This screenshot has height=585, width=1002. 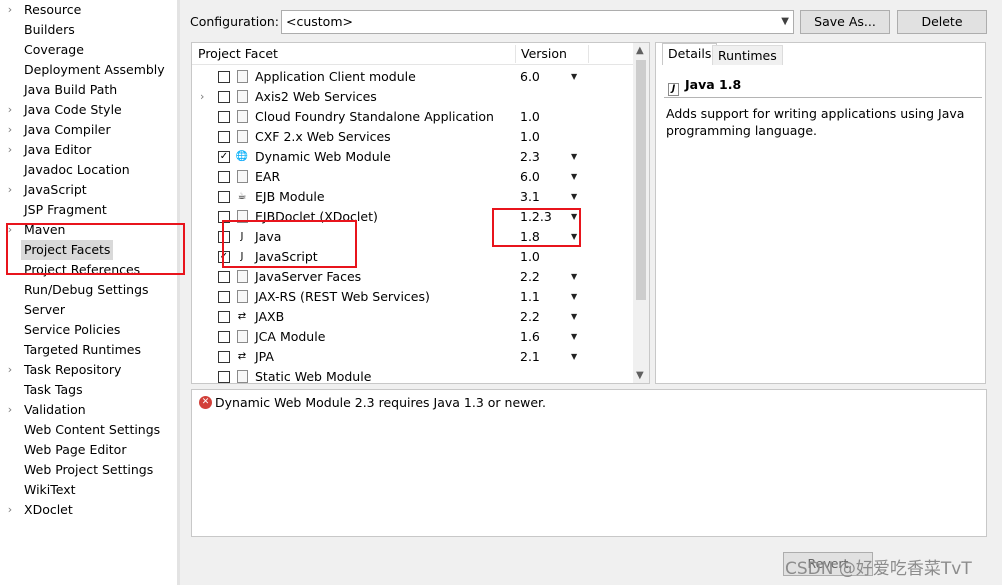 What do you see at coordinates (88, 190) in the screenshot?
I see `nav-item: › JavaScript` at bounding box center [88, 190].